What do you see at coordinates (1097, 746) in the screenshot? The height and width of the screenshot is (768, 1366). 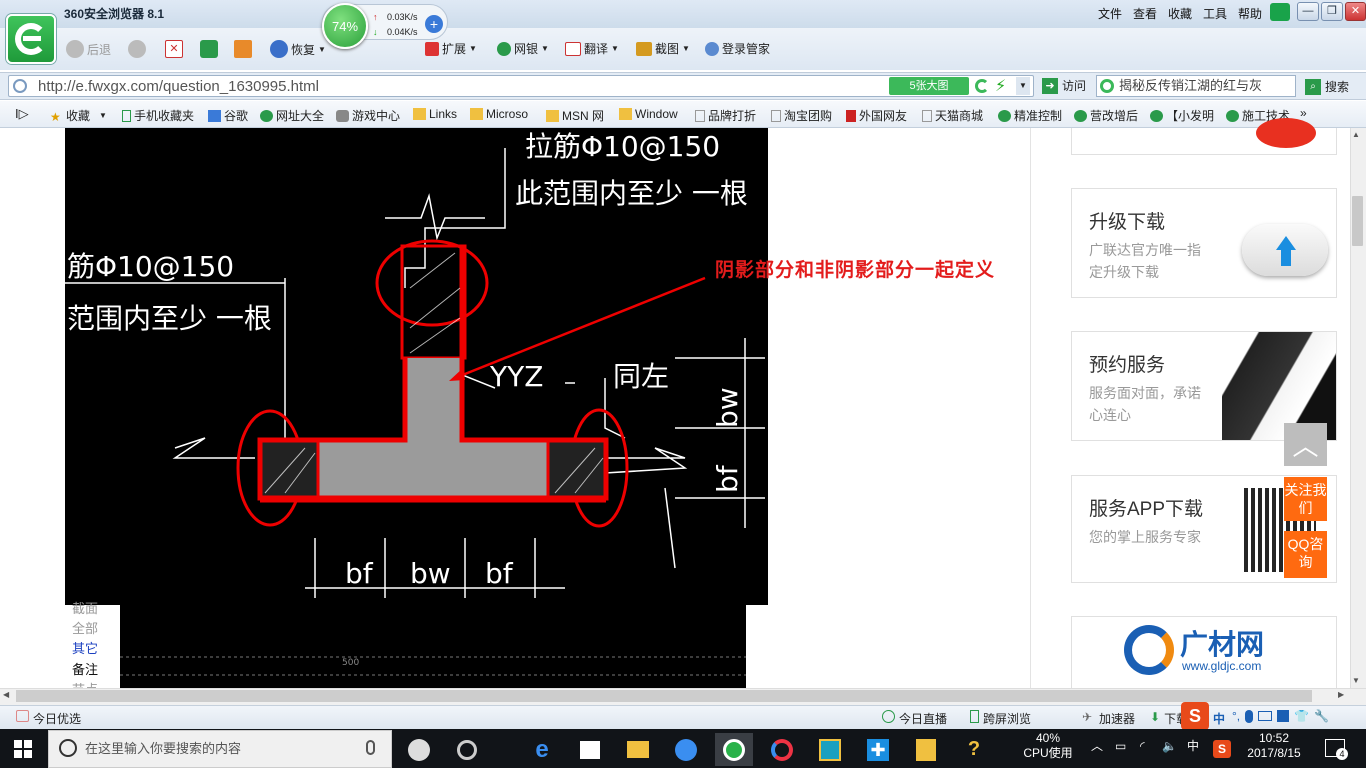 I see `tray-expand-icon: ︿` at bounding box center [1097, 746].